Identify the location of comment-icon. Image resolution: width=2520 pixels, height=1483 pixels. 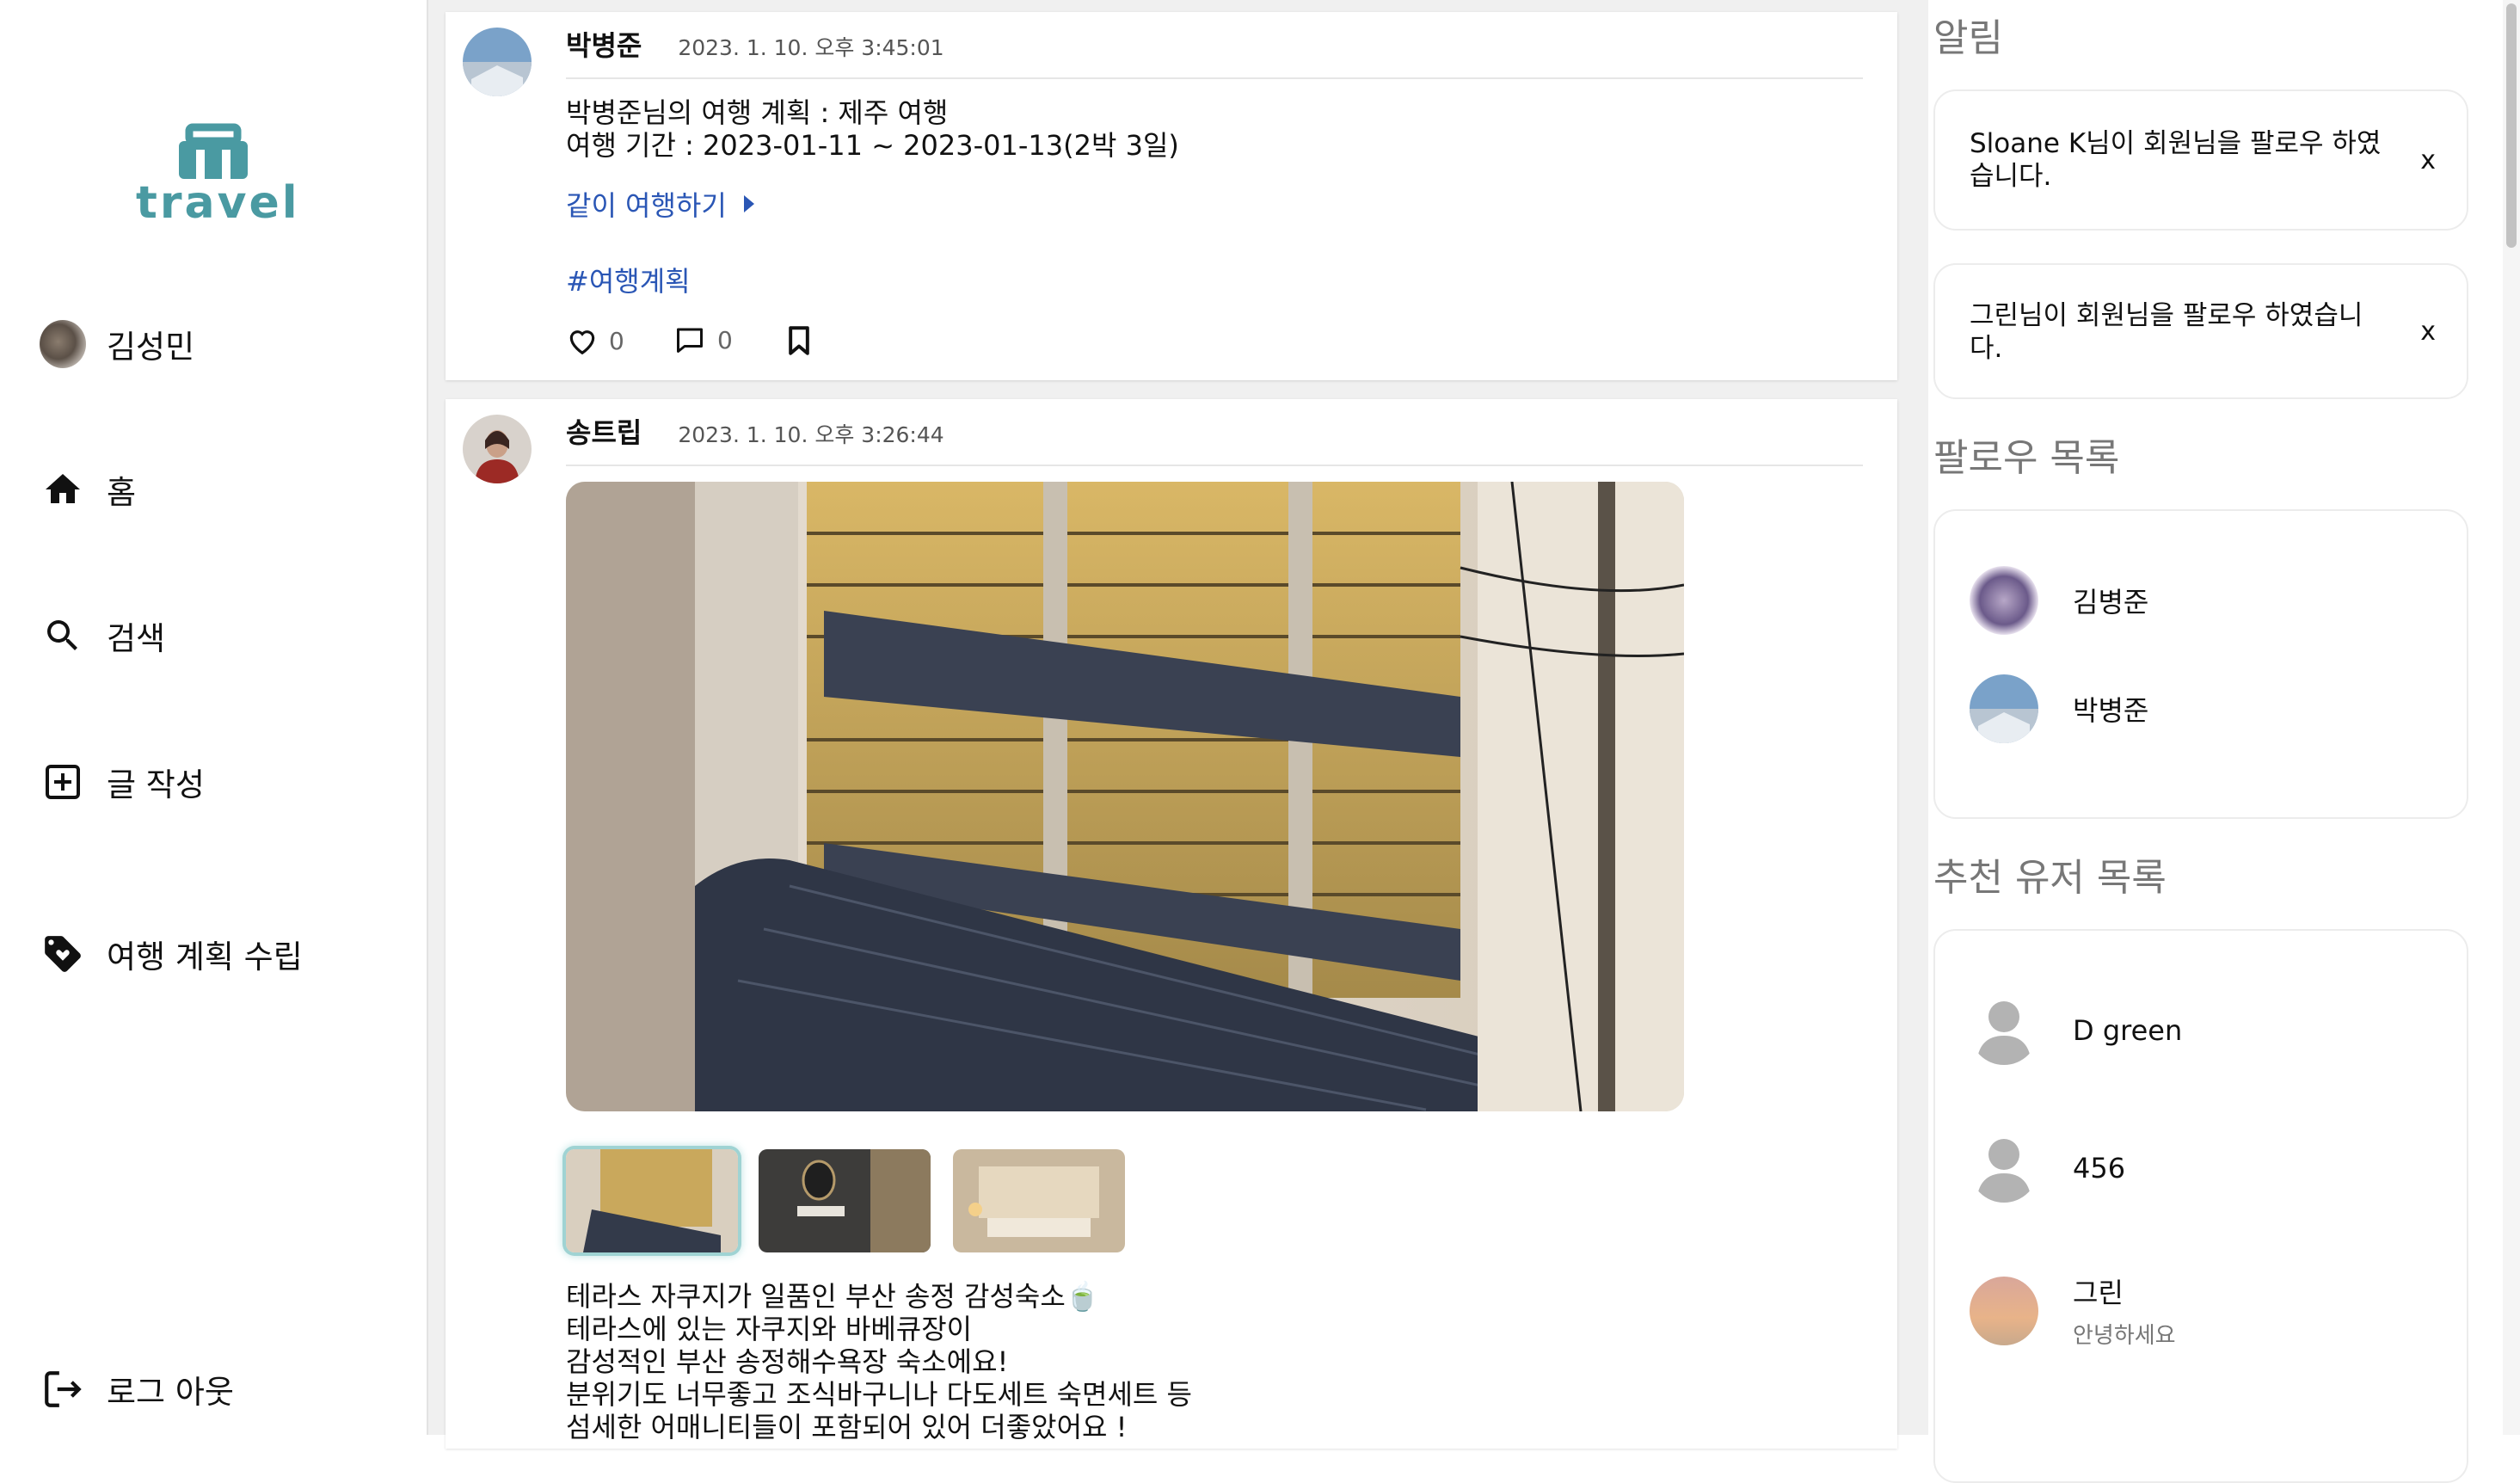
(690, 340).